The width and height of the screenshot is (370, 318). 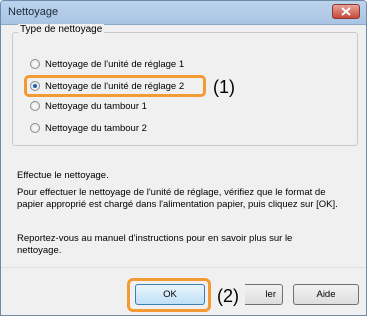 I want to click on callout-1: (1), so click(x=224, y=87).